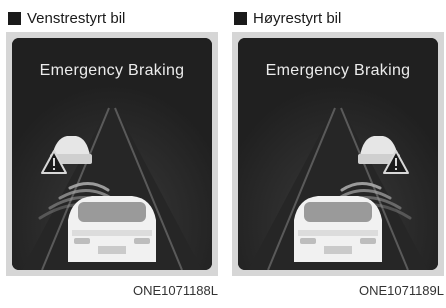  I want to click on panel-heading: Høyrestyrt bil, so click(287, 18).